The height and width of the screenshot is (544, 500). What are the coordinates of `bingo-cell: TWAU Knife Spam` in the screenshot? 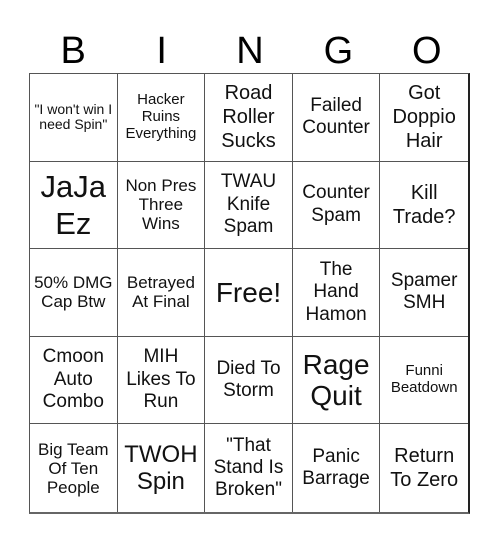 It's located at (249, 205).